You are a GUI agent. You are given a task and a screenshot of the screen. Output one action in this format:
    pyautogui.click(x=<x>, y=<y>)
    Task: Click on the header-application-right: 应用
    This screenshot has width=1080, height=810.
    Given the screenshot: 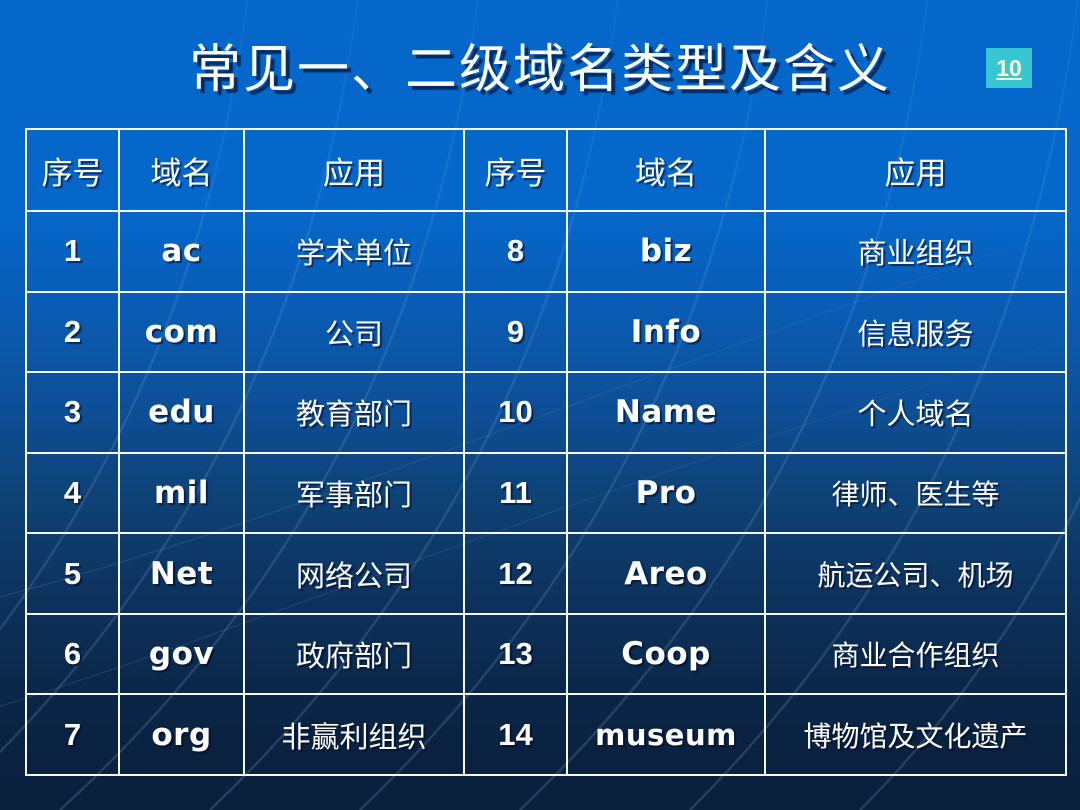 What is the action you would take?
    pyautogui.click(x=915, y=170)
    